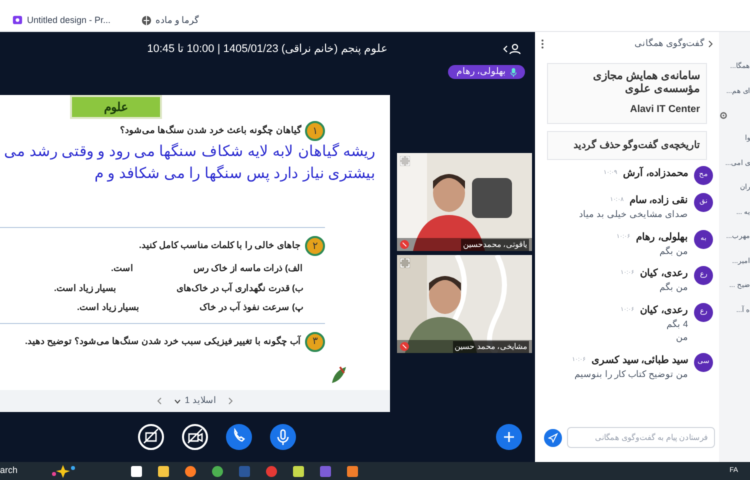  I want to click on plus-icon, so click(509, 437).